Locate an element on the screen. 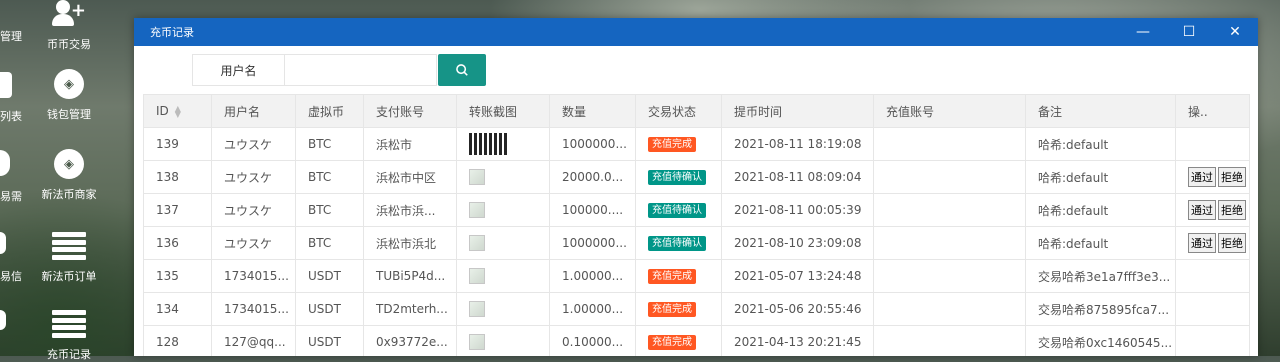 The height and width of the screenshot is (362, 1280). username-label: 用户名 is located at coordinates (238, 70).